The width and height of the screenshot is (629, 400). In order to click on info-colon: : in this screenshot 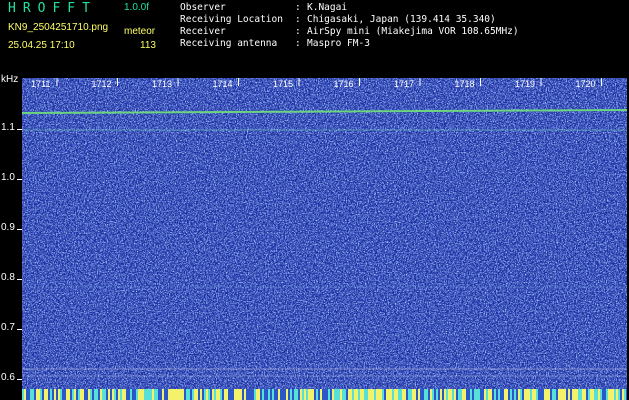, I will do `click(298, 19)`.